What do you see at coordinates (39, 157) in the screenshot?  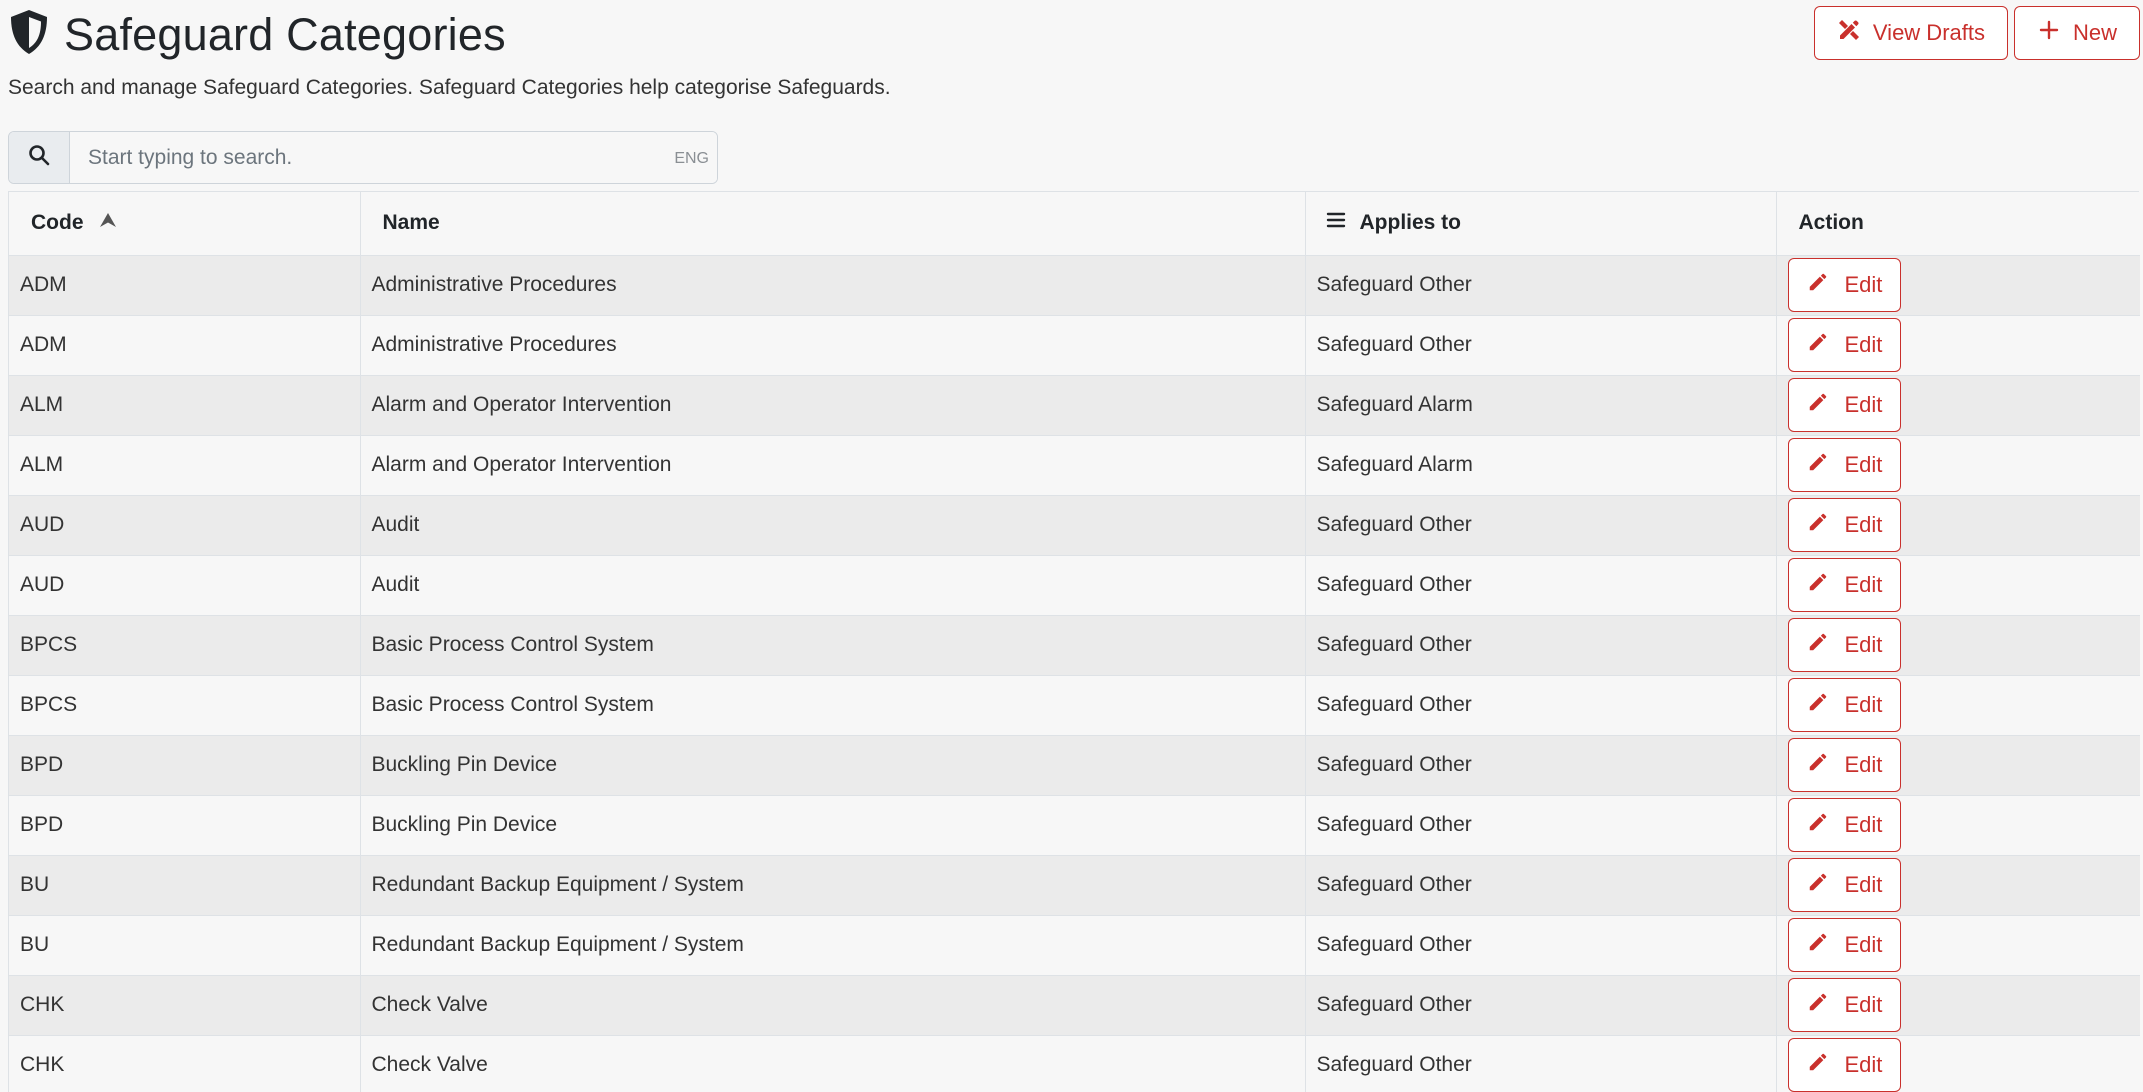 I see `search-addon` at bounding box center [39, 157].